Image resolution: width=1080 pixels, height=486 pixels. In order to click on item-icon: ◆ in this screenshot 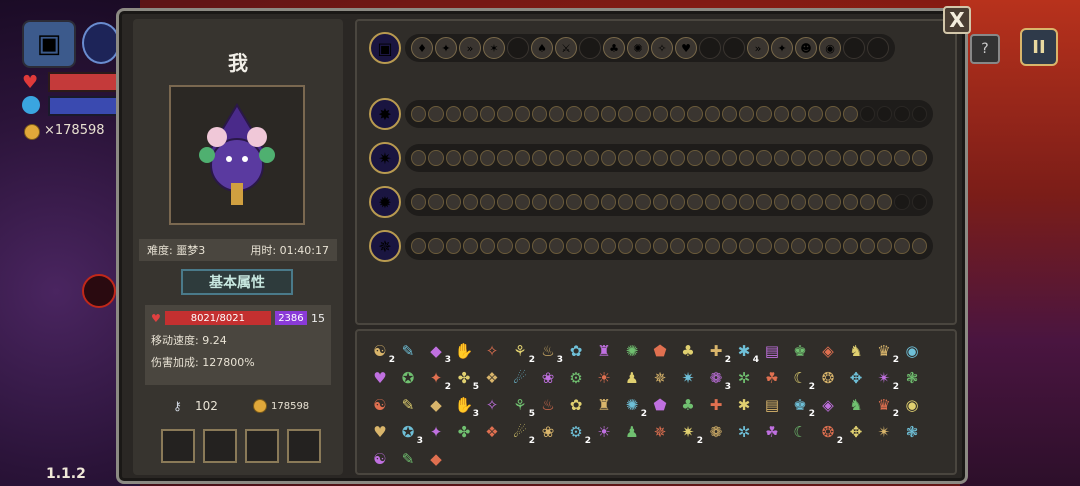, I will do `click(436, 459)`.